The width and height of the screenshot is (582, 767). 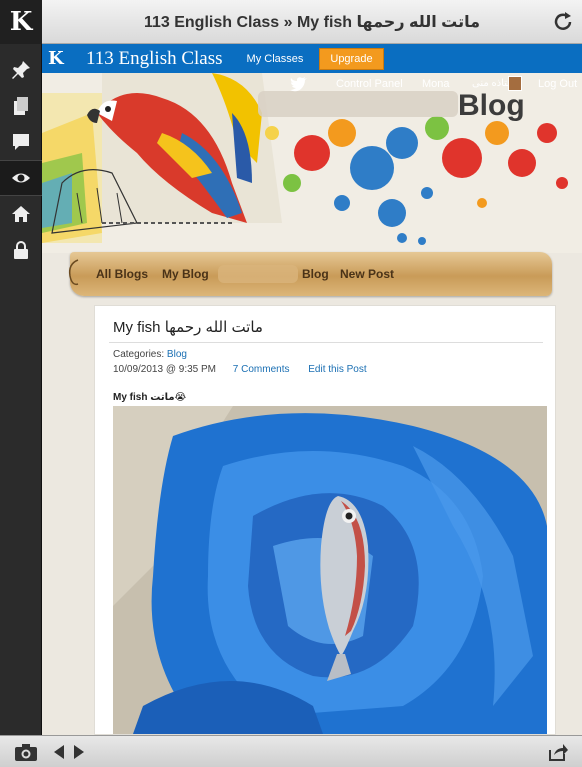 I want to click on eye-icon, so click(x=21, y=178).